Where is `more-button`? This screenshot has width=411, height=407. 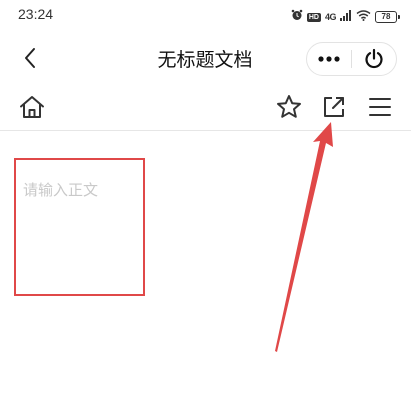 more-button is located at coordinates (329, 59).